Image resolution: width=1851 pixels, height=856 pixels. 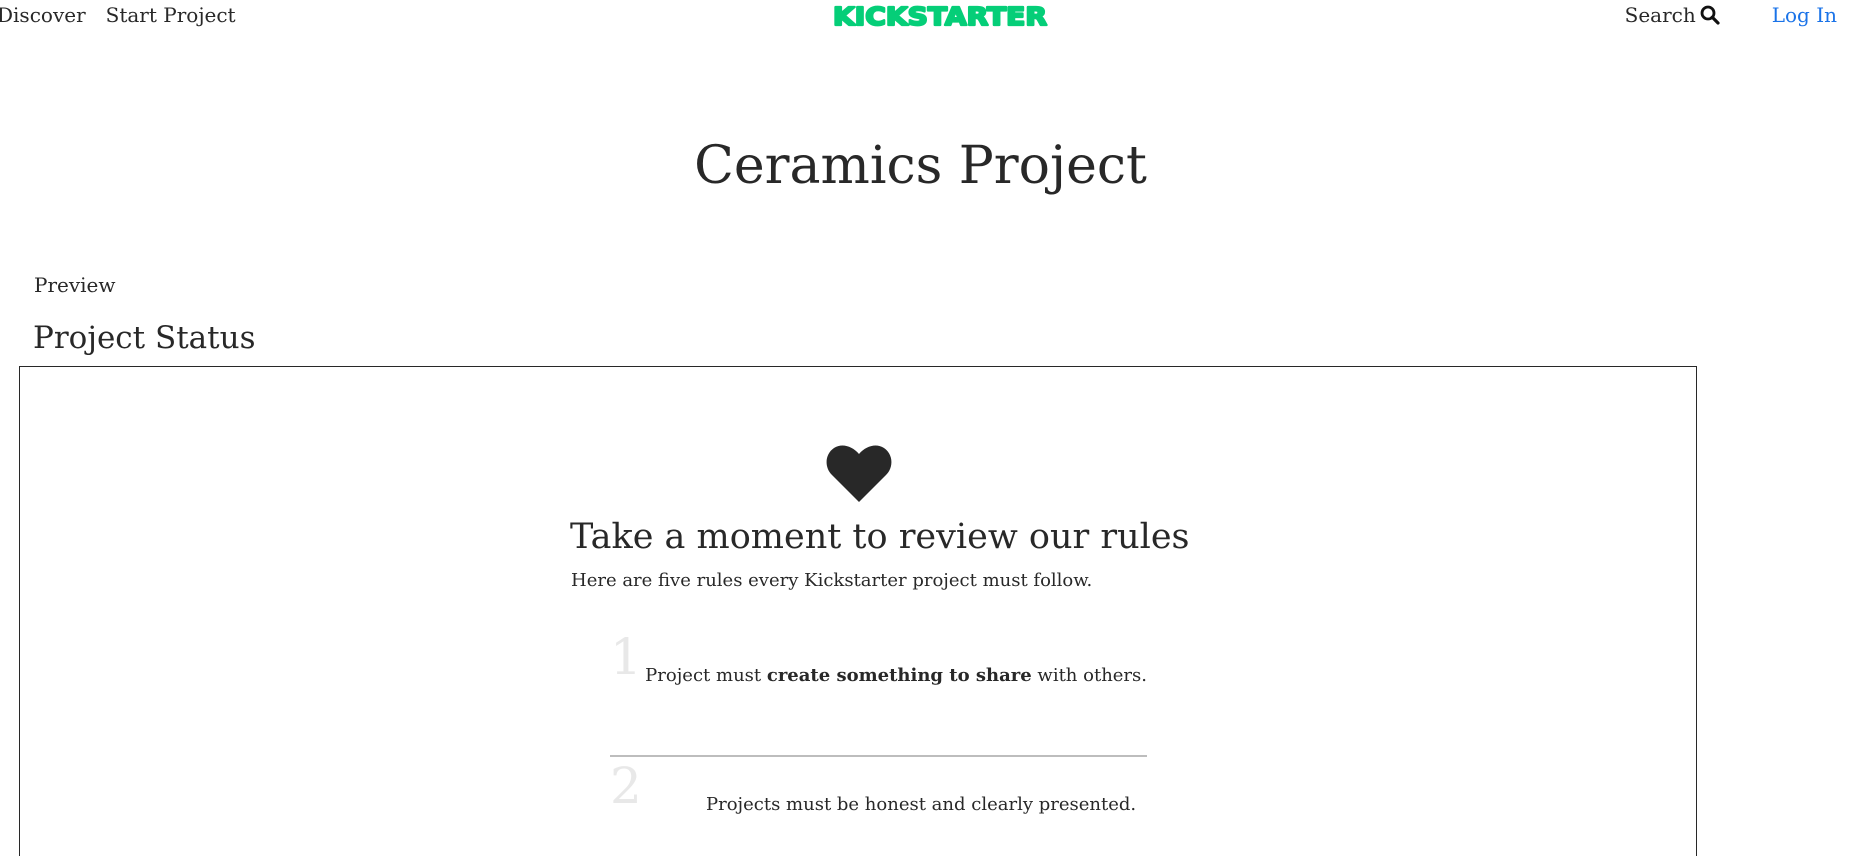 I want to click on page-title: Ceramics Project, so click(x=925, y=166).